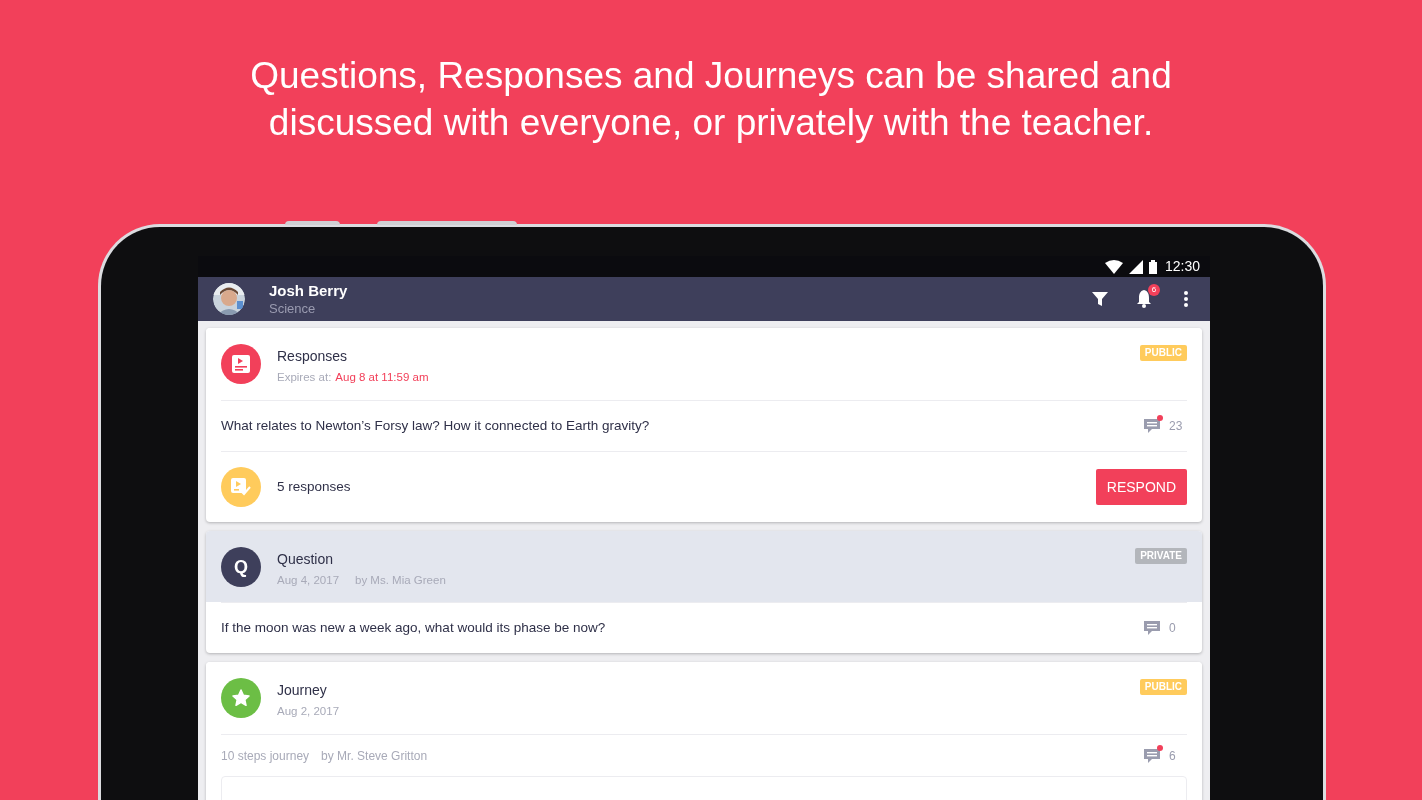 Image resolution: width=1422 pixels, height=800 pixels. Describe the element at coordinates (241, 698) in the screenshot. I see `star-icon` at that location.